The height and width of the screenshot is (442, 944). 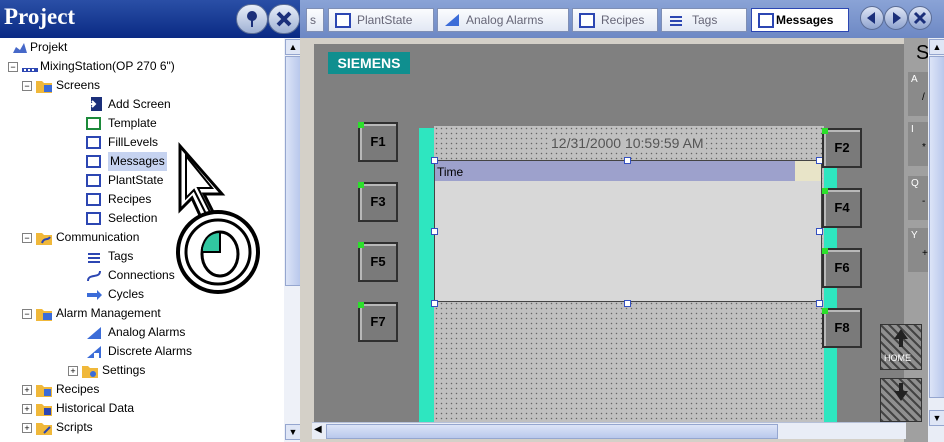 I want to click on template-icon, so click(x=93, y=123).